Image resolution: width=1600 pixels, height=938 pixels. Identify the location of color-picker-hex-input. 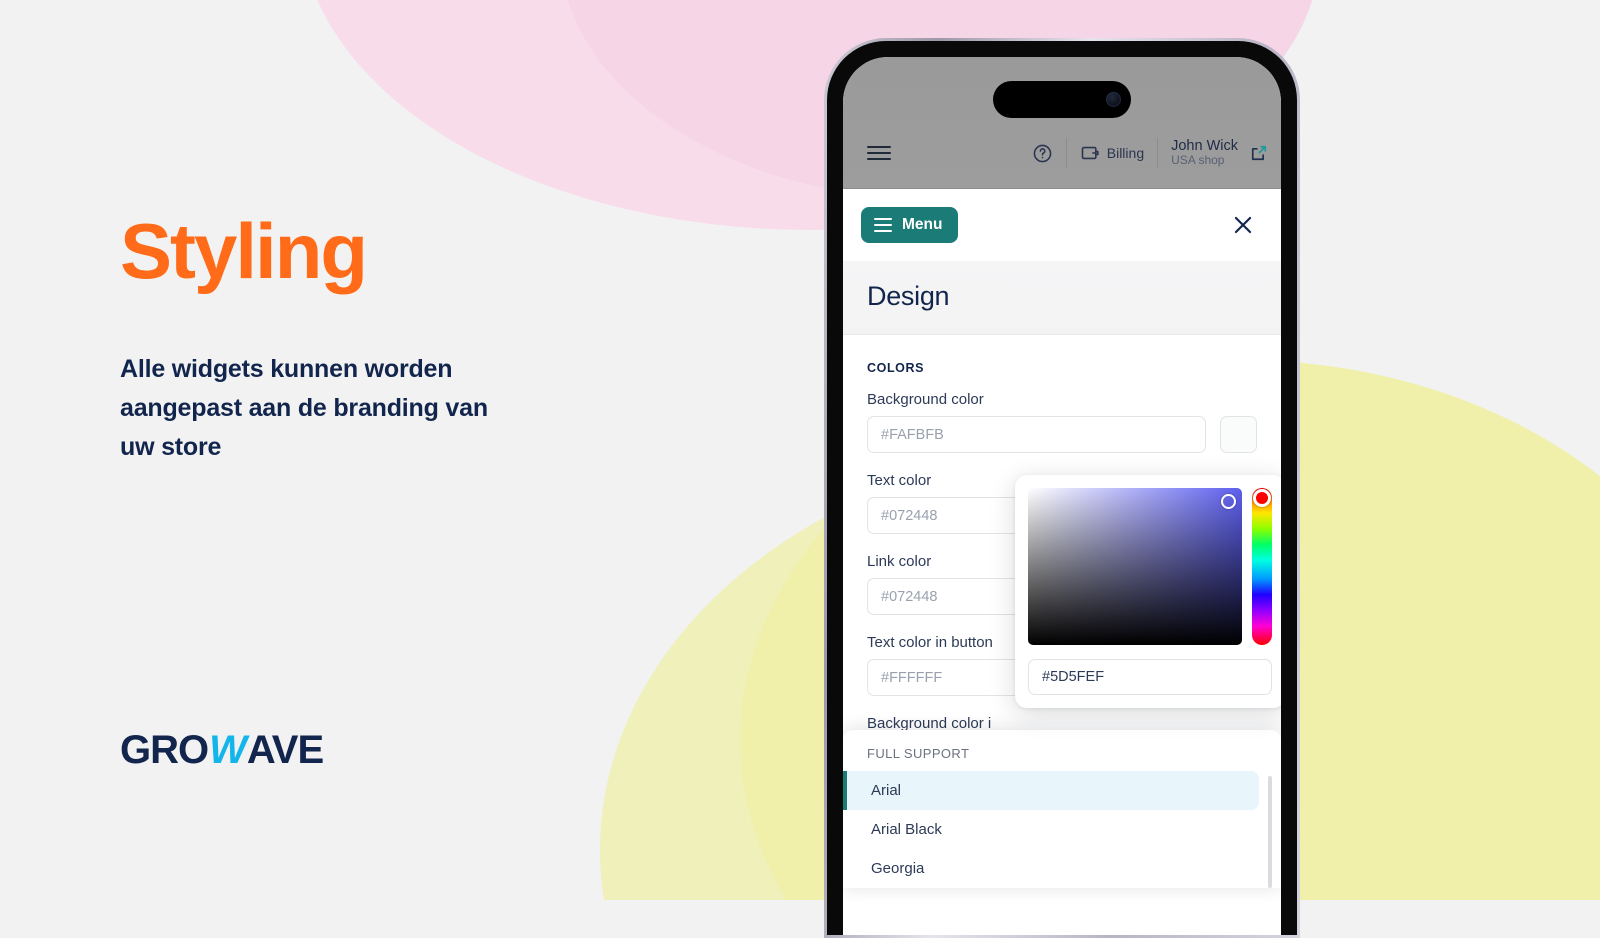
(1150, 677).